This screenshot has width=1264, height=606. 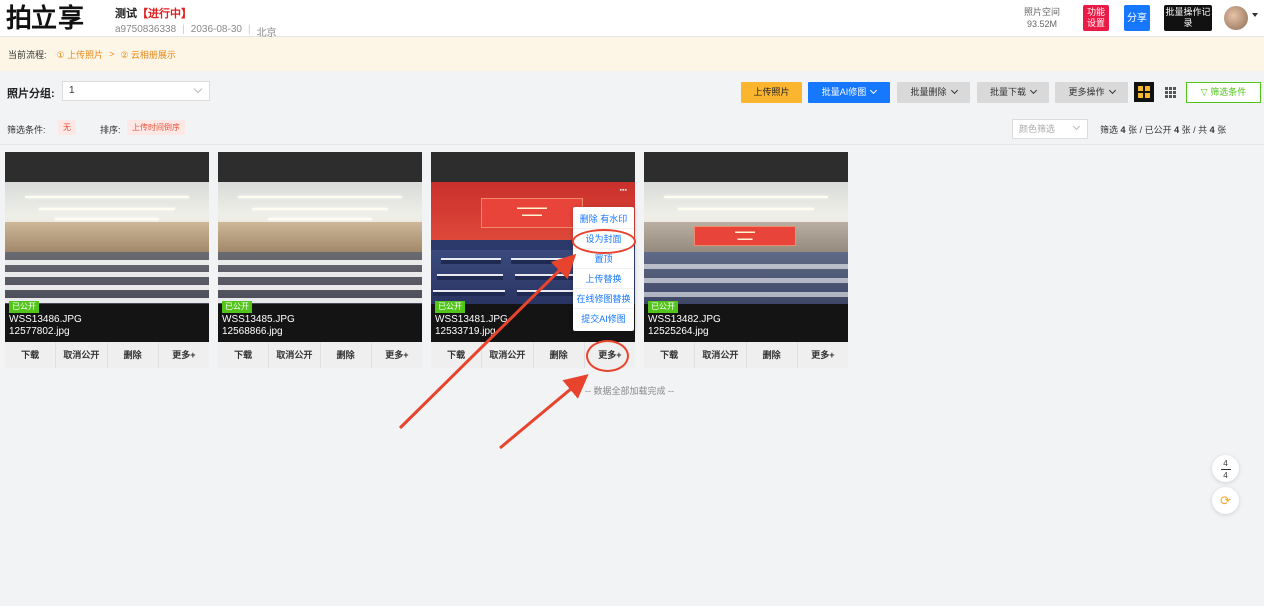 I want to click on stage-banner-image: ▬▬▬▬▬▬ ▬▬▬▬, so click(x=532, y=213).